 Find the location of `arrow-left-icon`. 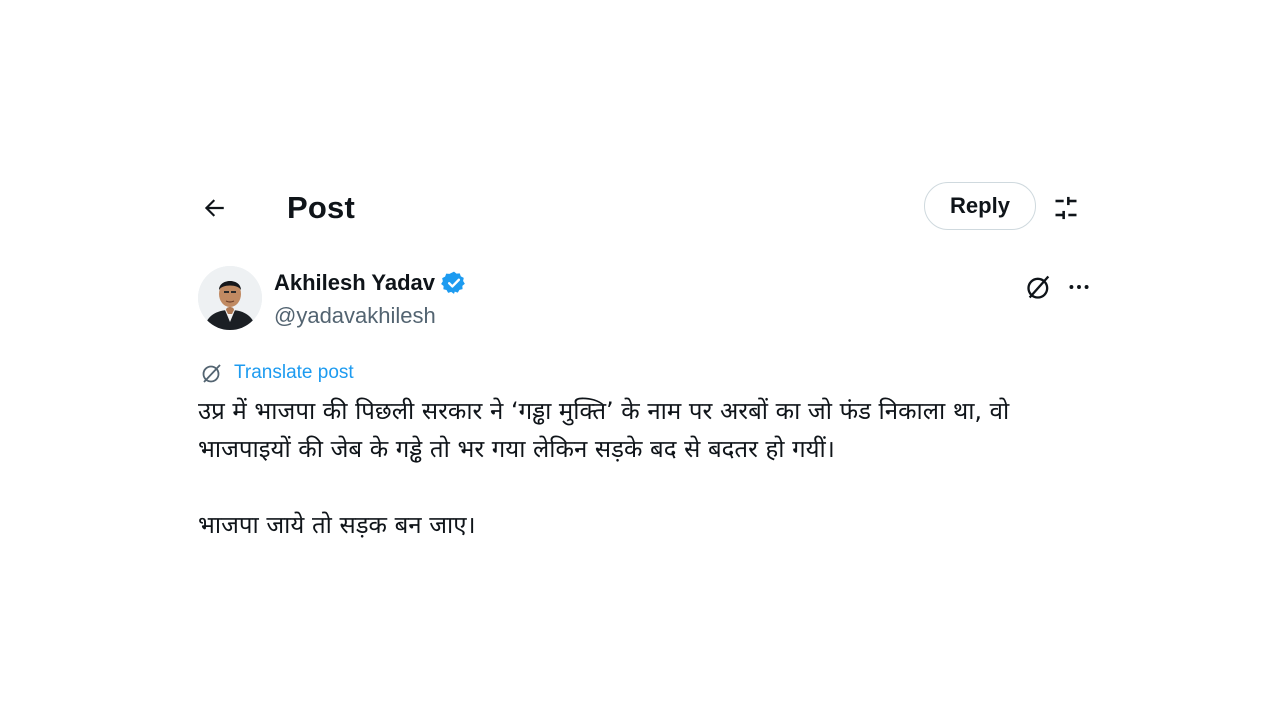

arrow-left-icon is located at coordinates (214, 208).